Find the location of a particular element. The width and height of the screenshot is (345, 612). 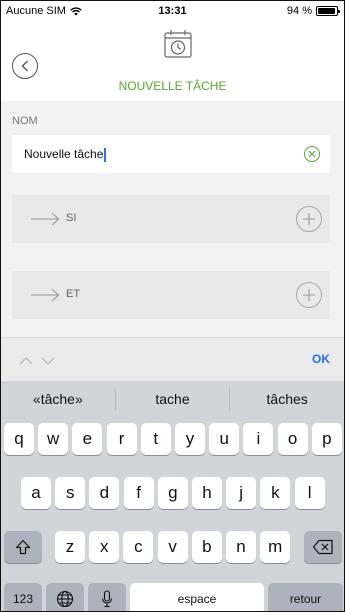

chevron-down-icon is located at coordinates (48, 361).